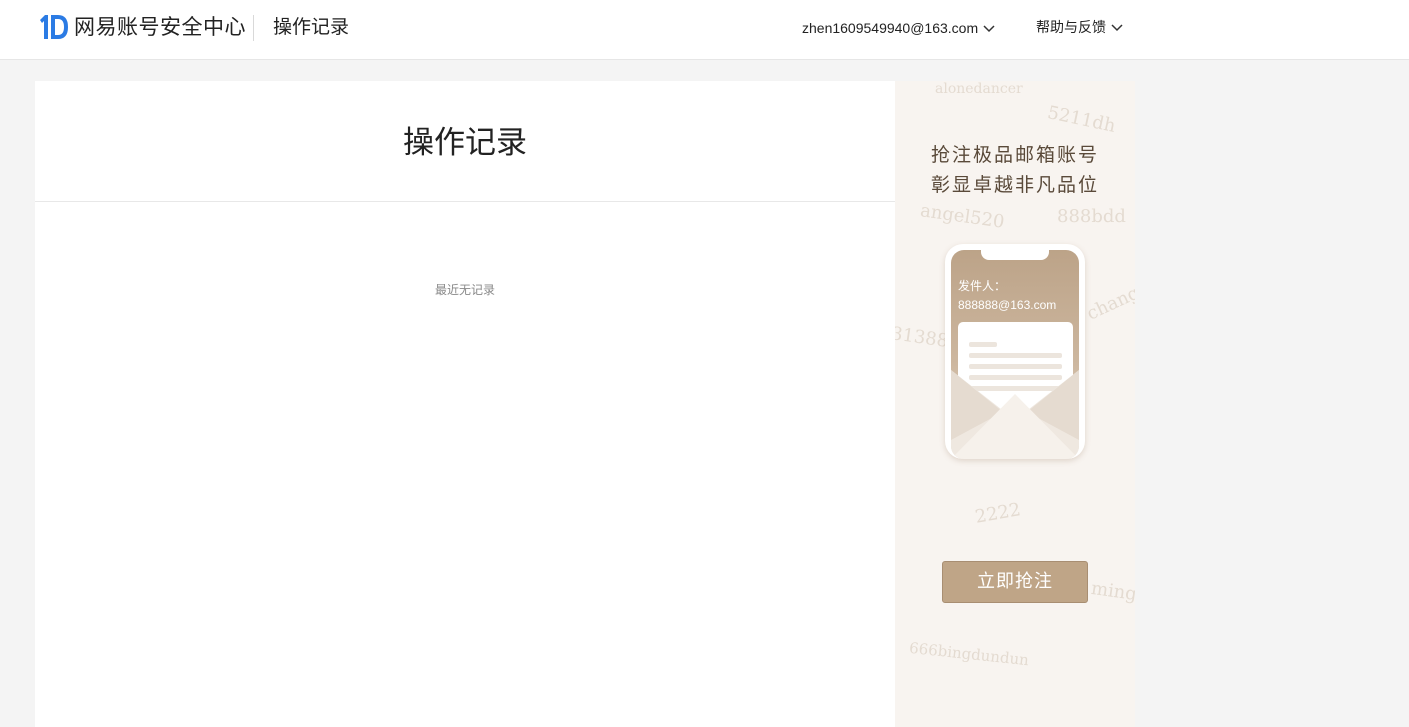 The width and height of the screenshot is (1409, 727). Describe the element at coordinates (311, 27) in the screenshot. I see `header-page-title: 操作记录` at that location.